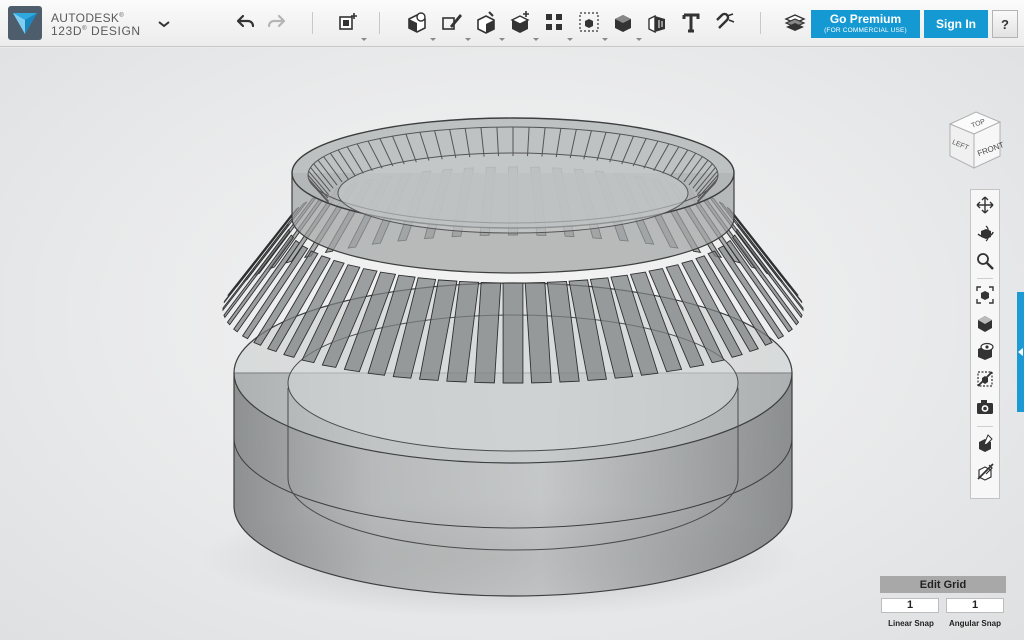 This screenshot has width=1024, height=640. What do you see at coordinates (865, 30) in the screenshot?
I see `premium-sublabel: (FOR COMMERCIAL USE)` at bounding box center [865, 30].